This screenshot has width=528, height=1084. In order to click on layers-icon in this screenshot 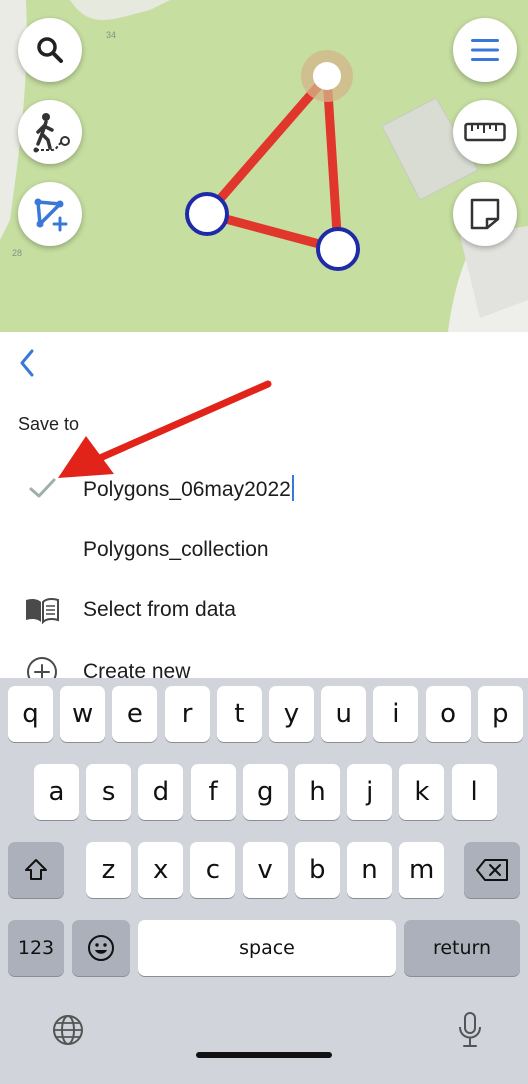, I will do `click(485, 214)`.